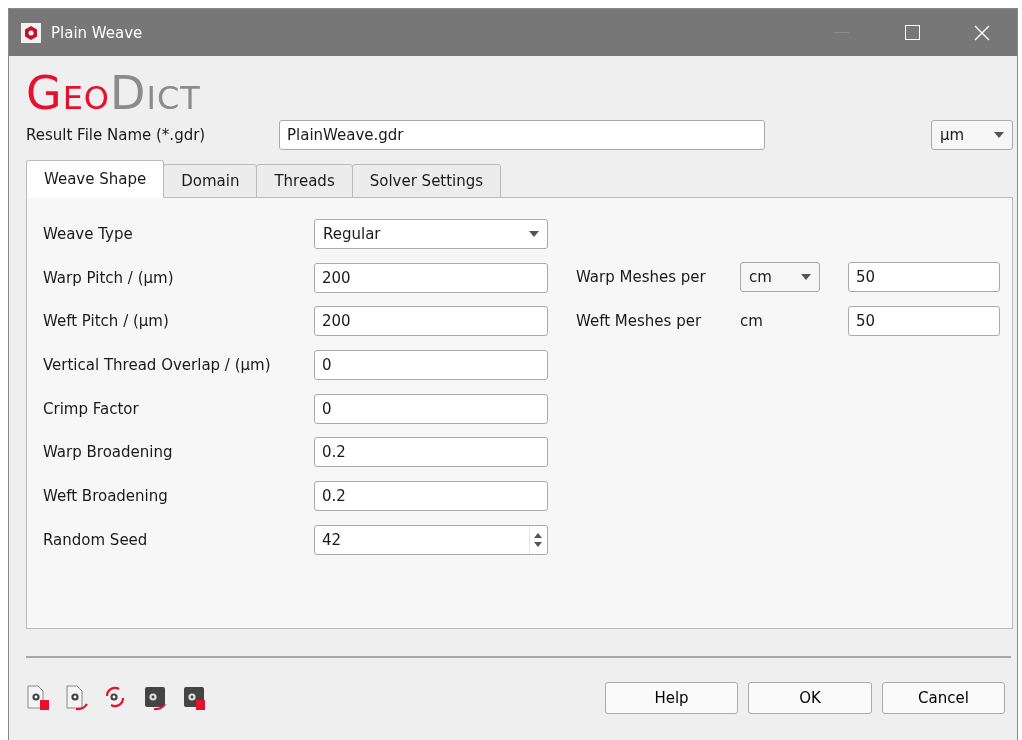 The width and height of the screenshot is (1022, 740). Describe the element at coordinates (780, 277) in the screenshot. I see `mesh-unit-dropdown: cm` at that location.